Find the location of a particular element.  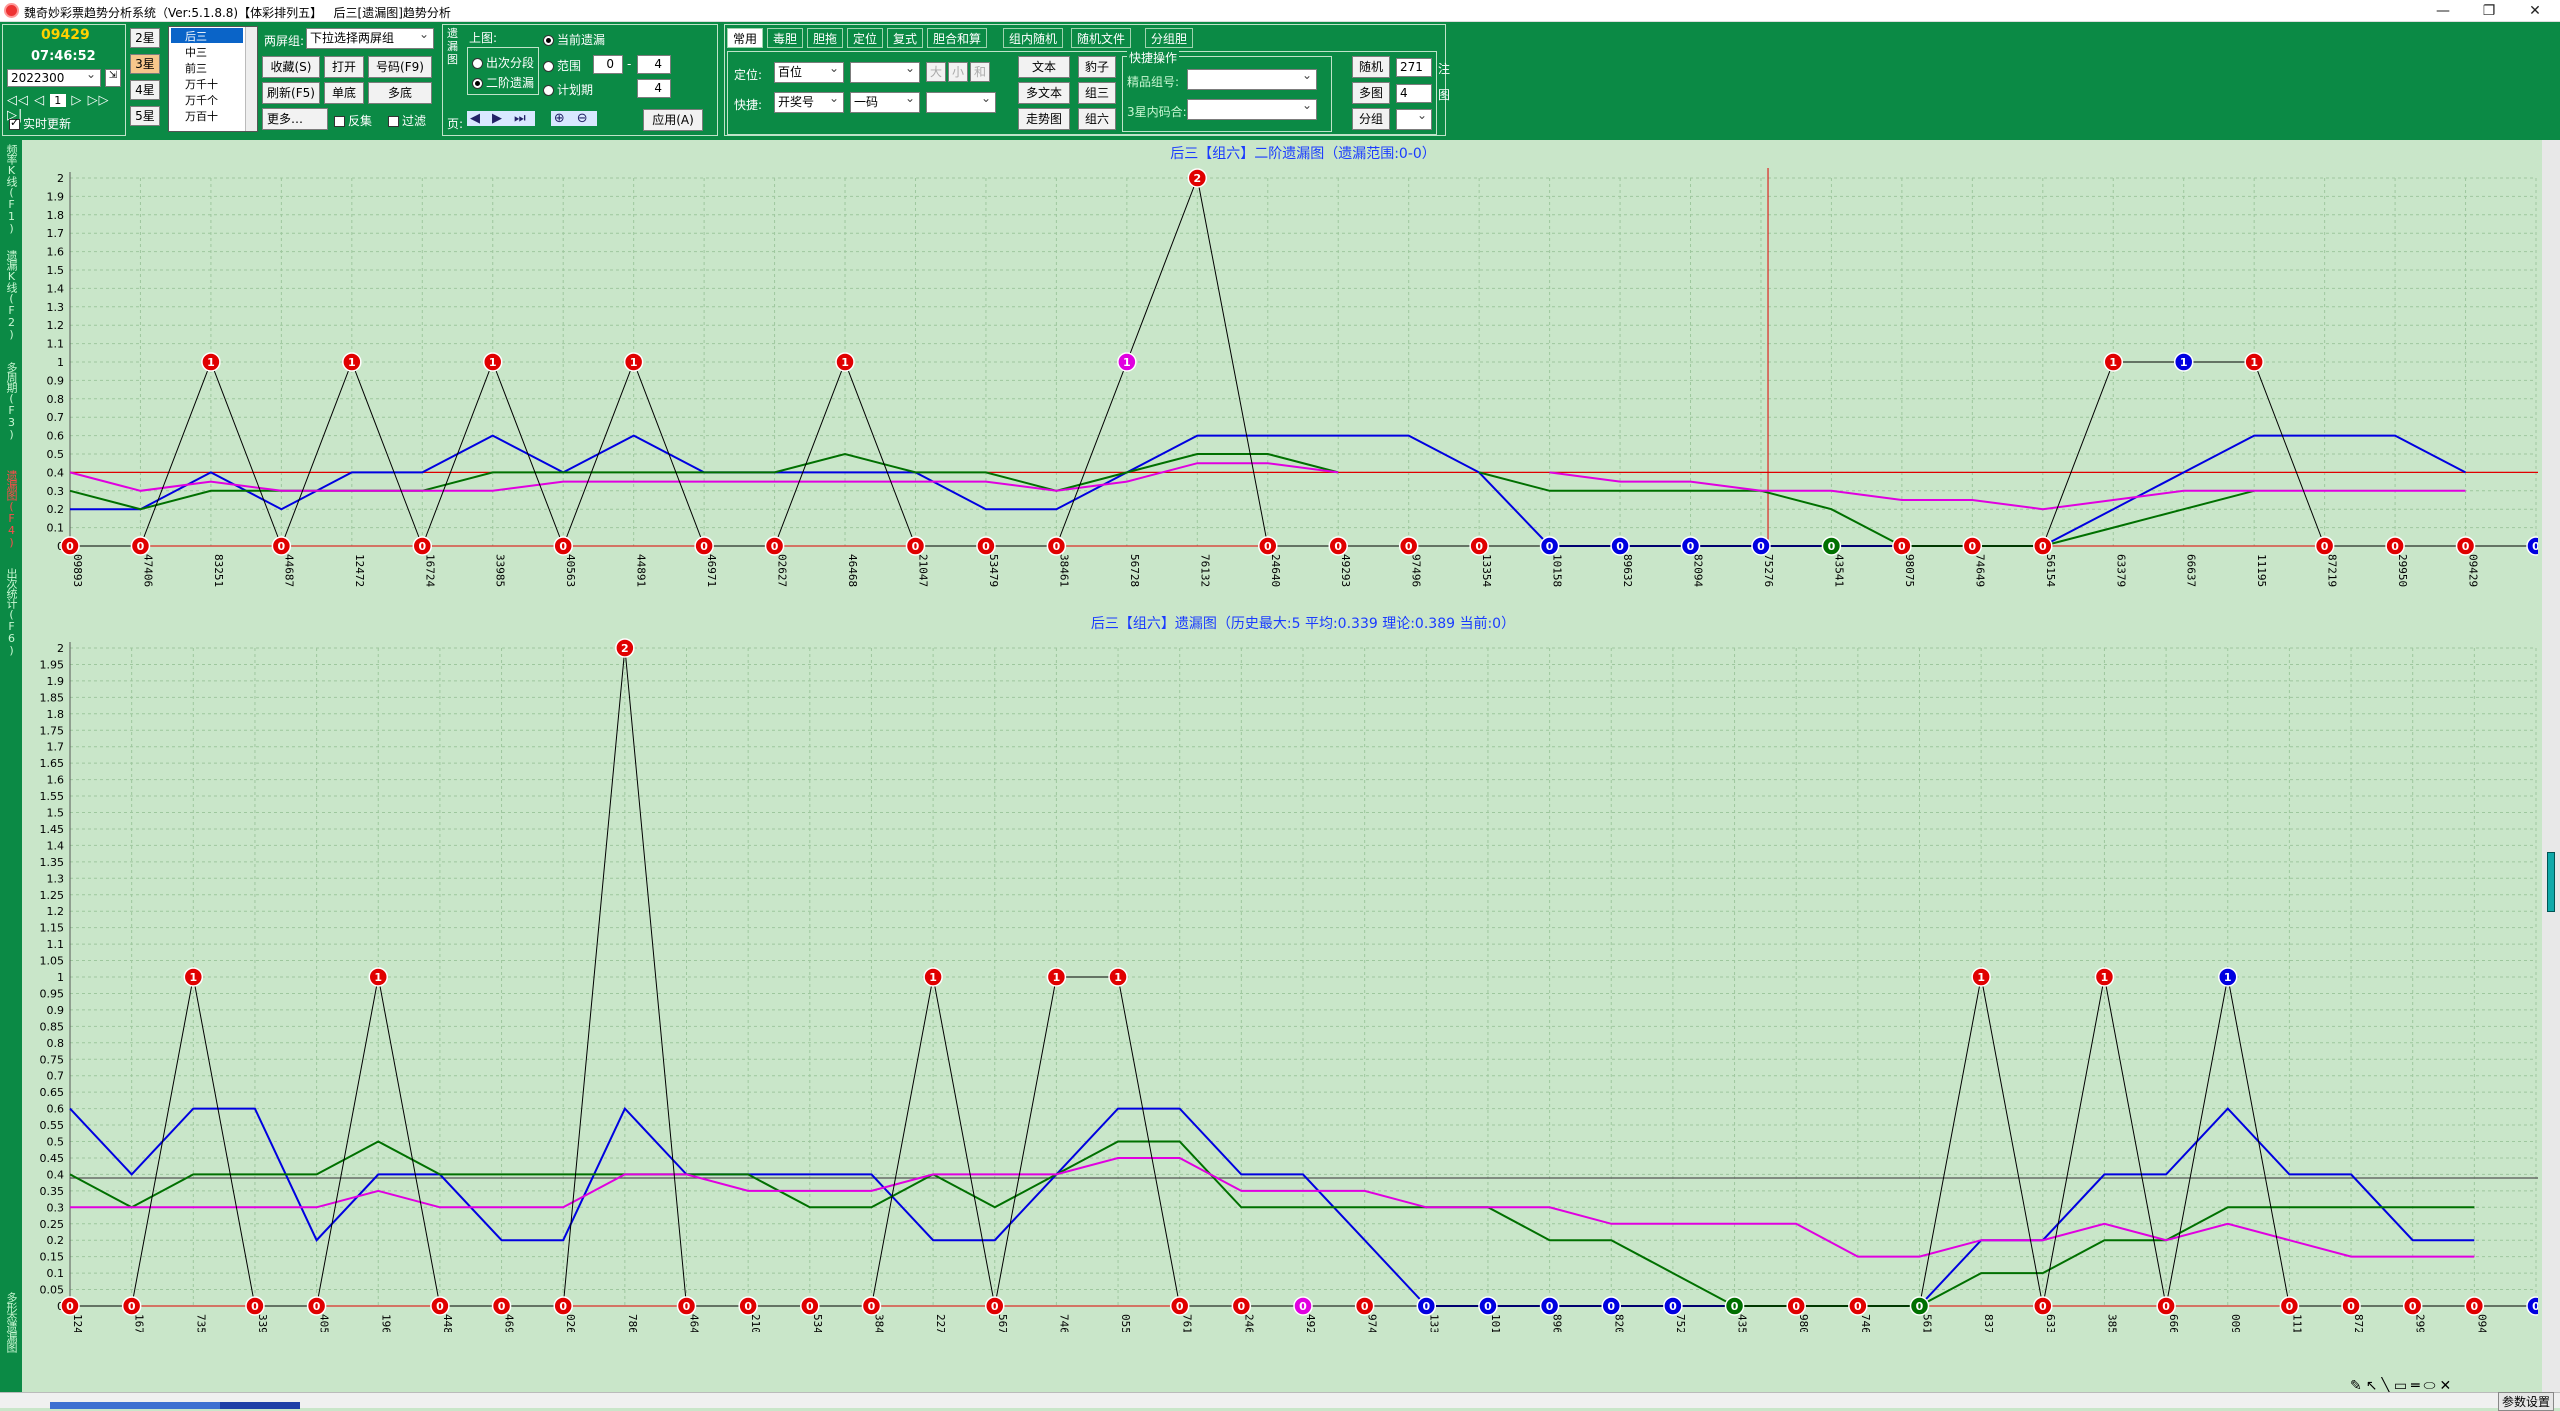

range-radio: 范围 is located at coordinates (562, 65).